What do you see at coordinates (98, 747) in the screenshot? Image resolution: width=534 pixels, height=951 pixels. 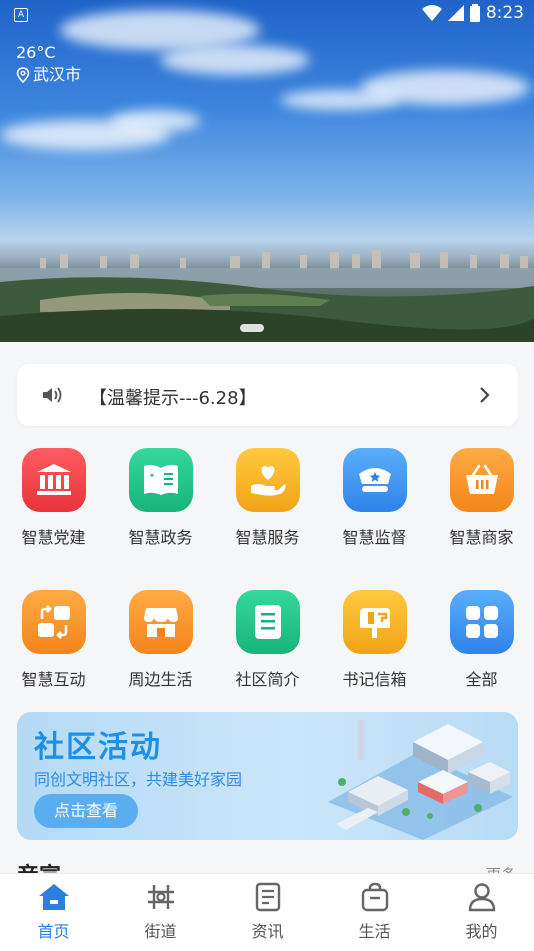 I see `activity-title: 社区活动` at bounding box center [98, 747].